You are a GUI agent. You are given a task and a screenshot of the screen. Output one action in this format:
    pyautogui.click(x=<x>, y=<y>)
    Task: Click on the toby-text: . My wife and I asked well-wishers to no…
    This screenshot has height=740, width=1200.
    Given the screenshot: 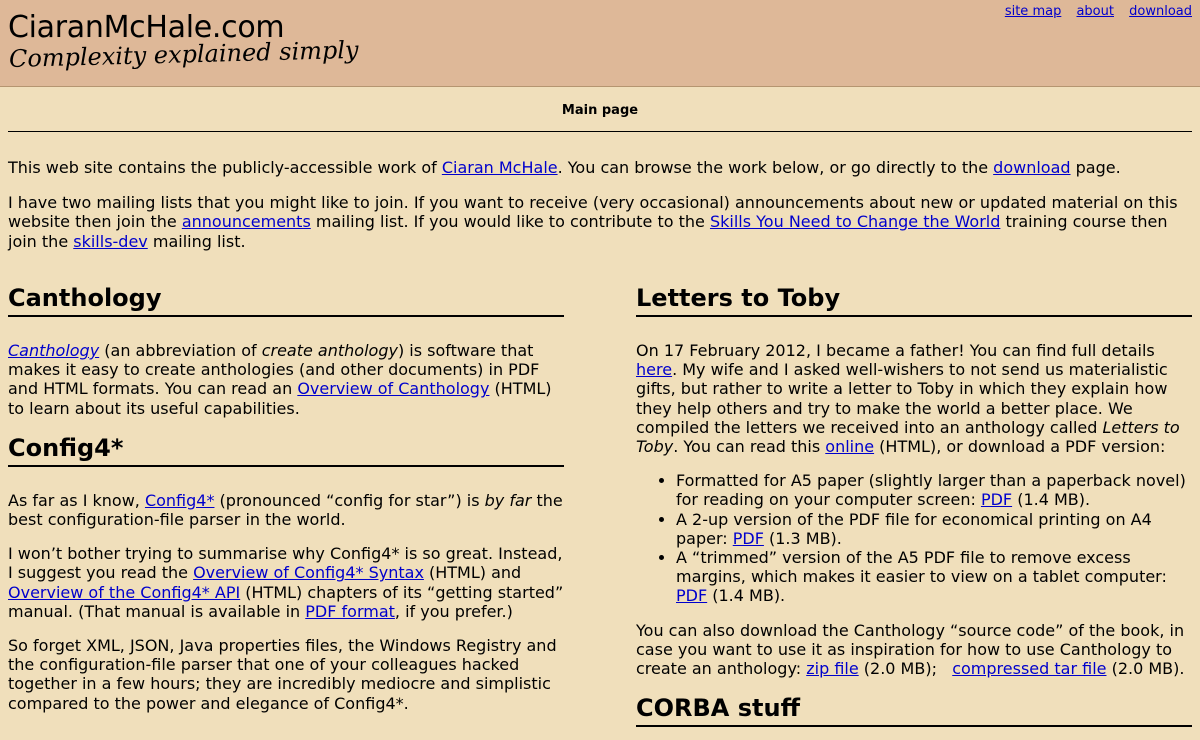 What is the action you would take?
    pyautogui.click(x=902, y=398)
    